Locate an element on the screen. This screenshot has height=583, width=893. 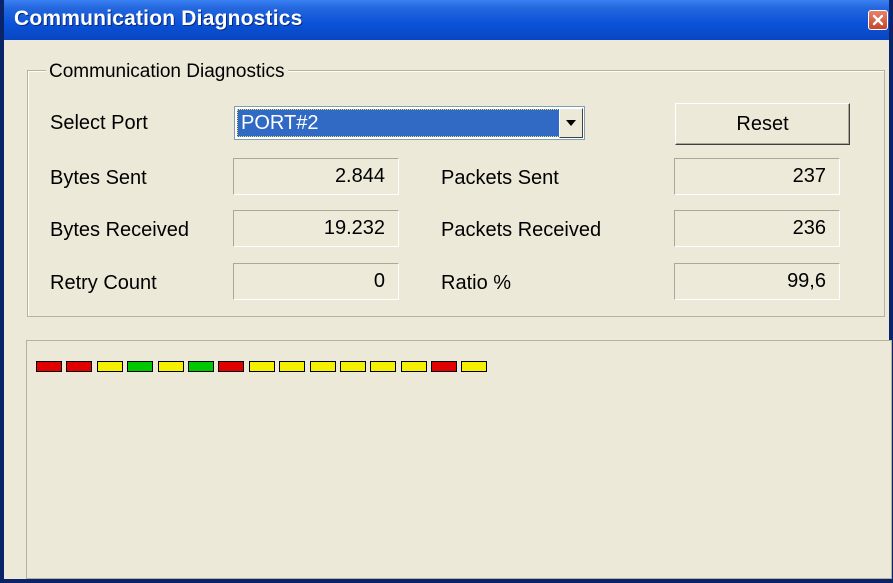
title-bar: Communication Diagnostics is located at coordinates (446, 20).